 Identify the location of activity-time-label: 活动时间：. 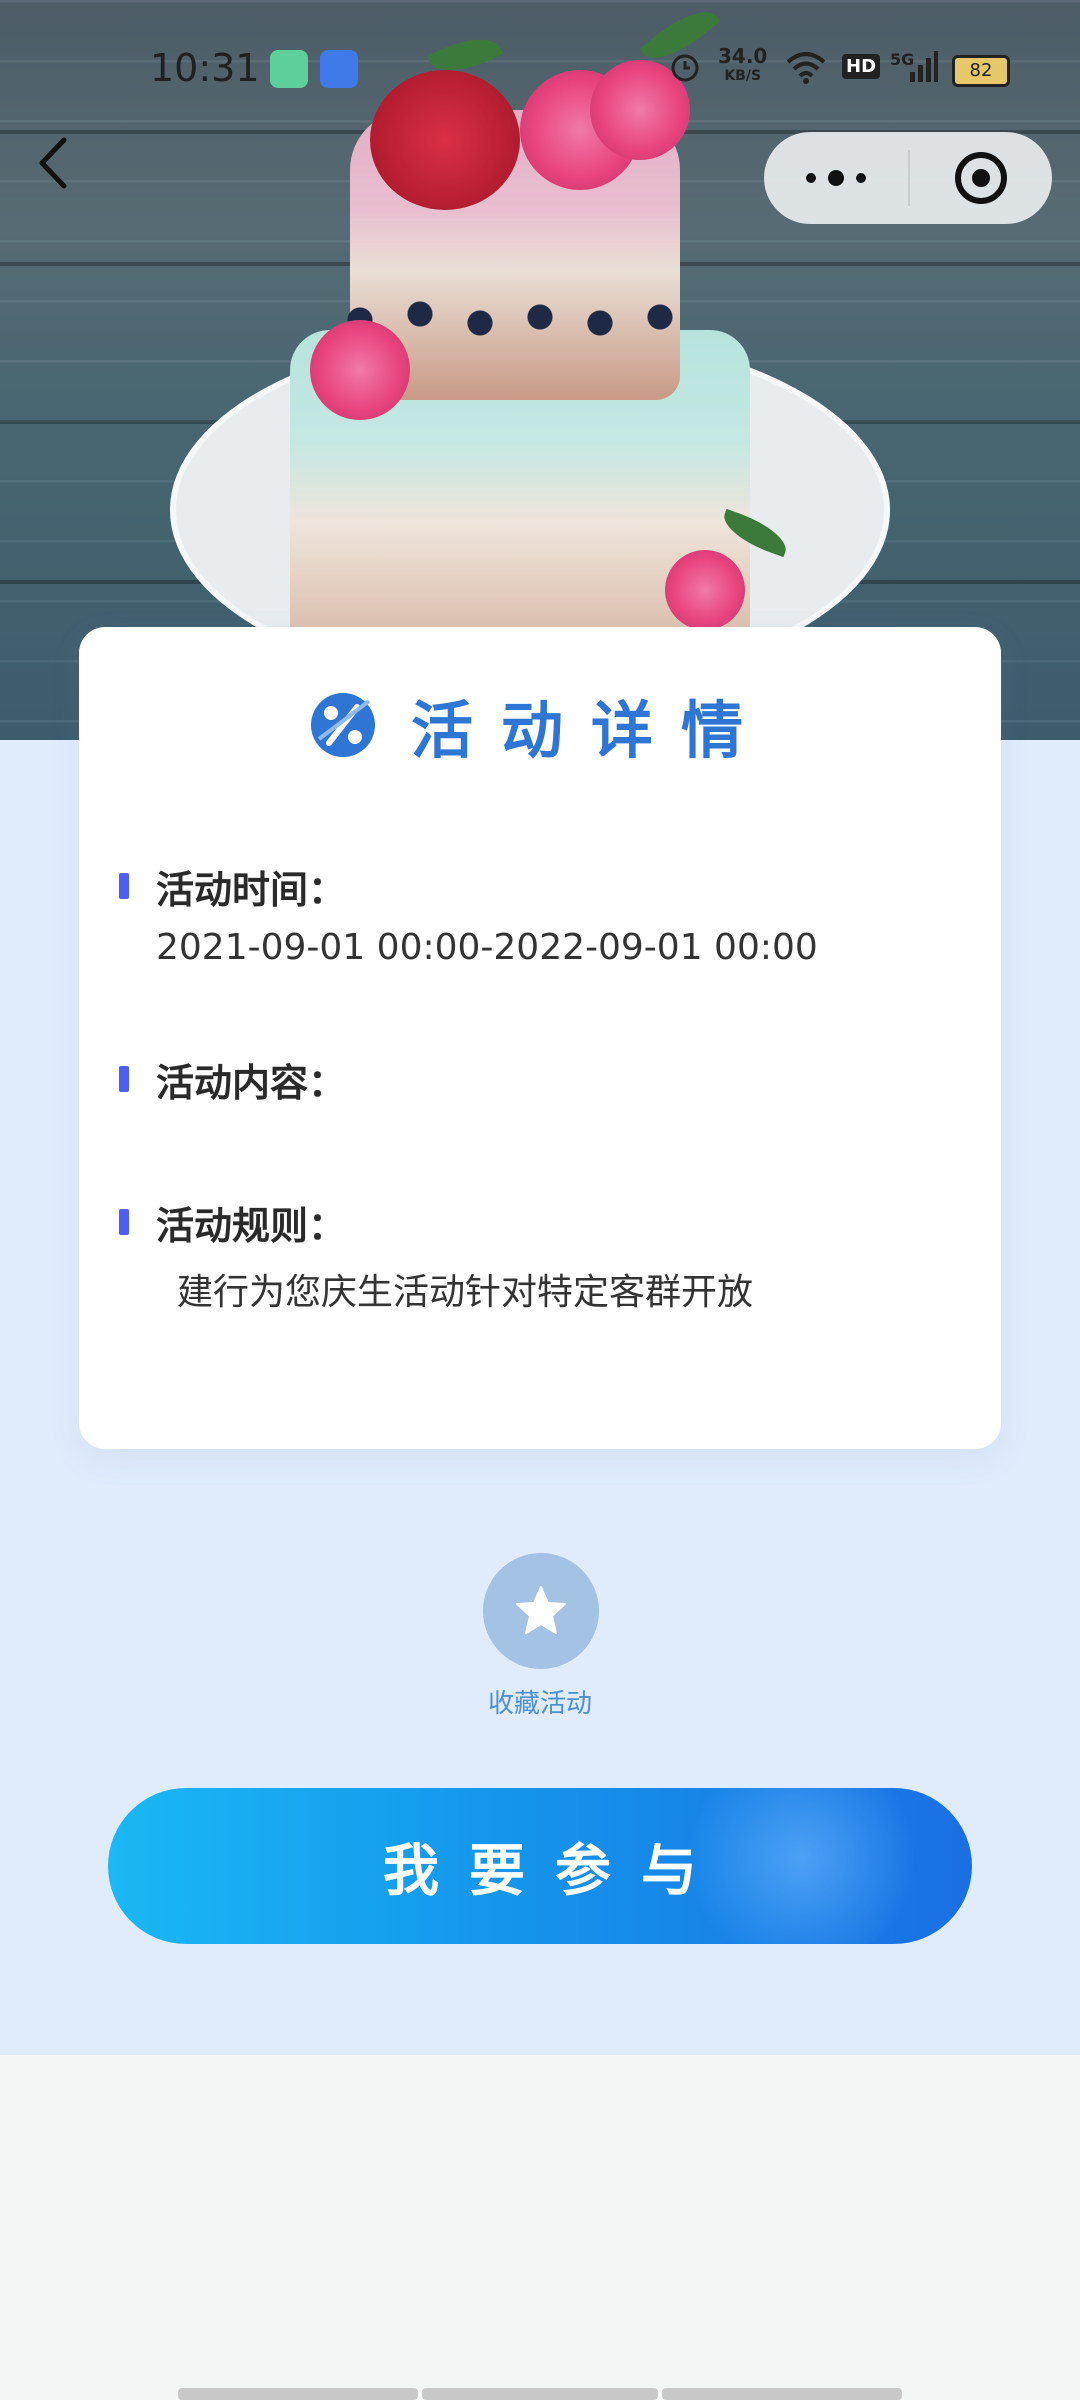
(251, 890).